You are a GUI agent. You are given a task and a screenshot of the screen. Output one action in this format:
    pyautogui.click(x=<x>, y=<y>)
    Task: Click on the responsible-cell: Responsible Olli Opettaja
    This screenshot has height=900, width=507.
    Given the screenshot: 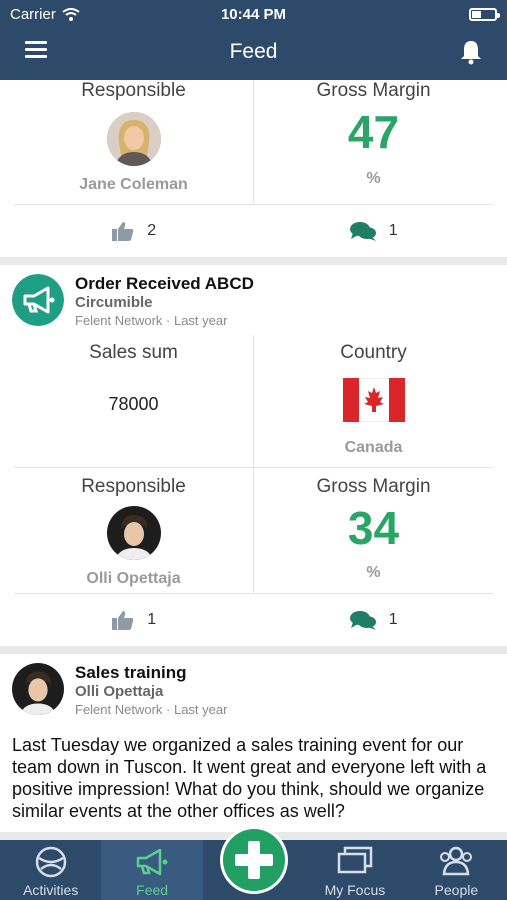 What is the action you would take?
    pyautogui.click(x=133, y=530)
    